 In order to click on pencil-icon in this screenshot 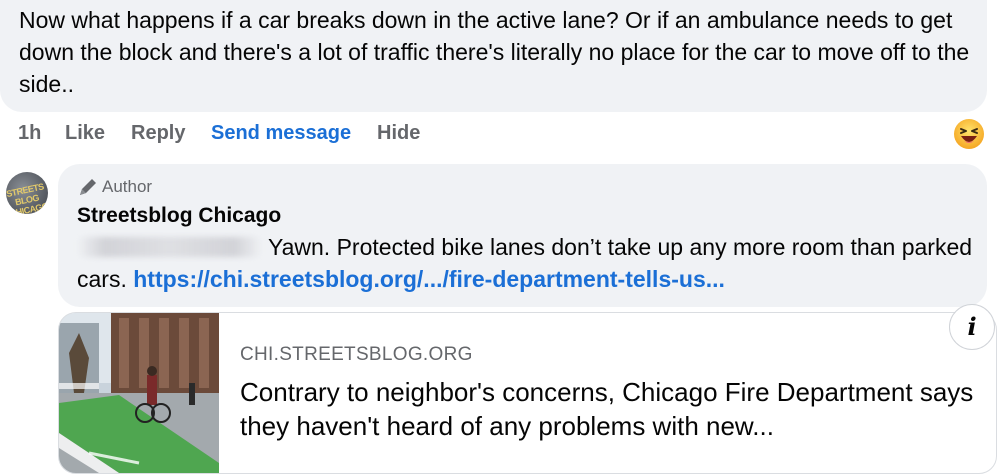, I will do `click(88, 187)`.